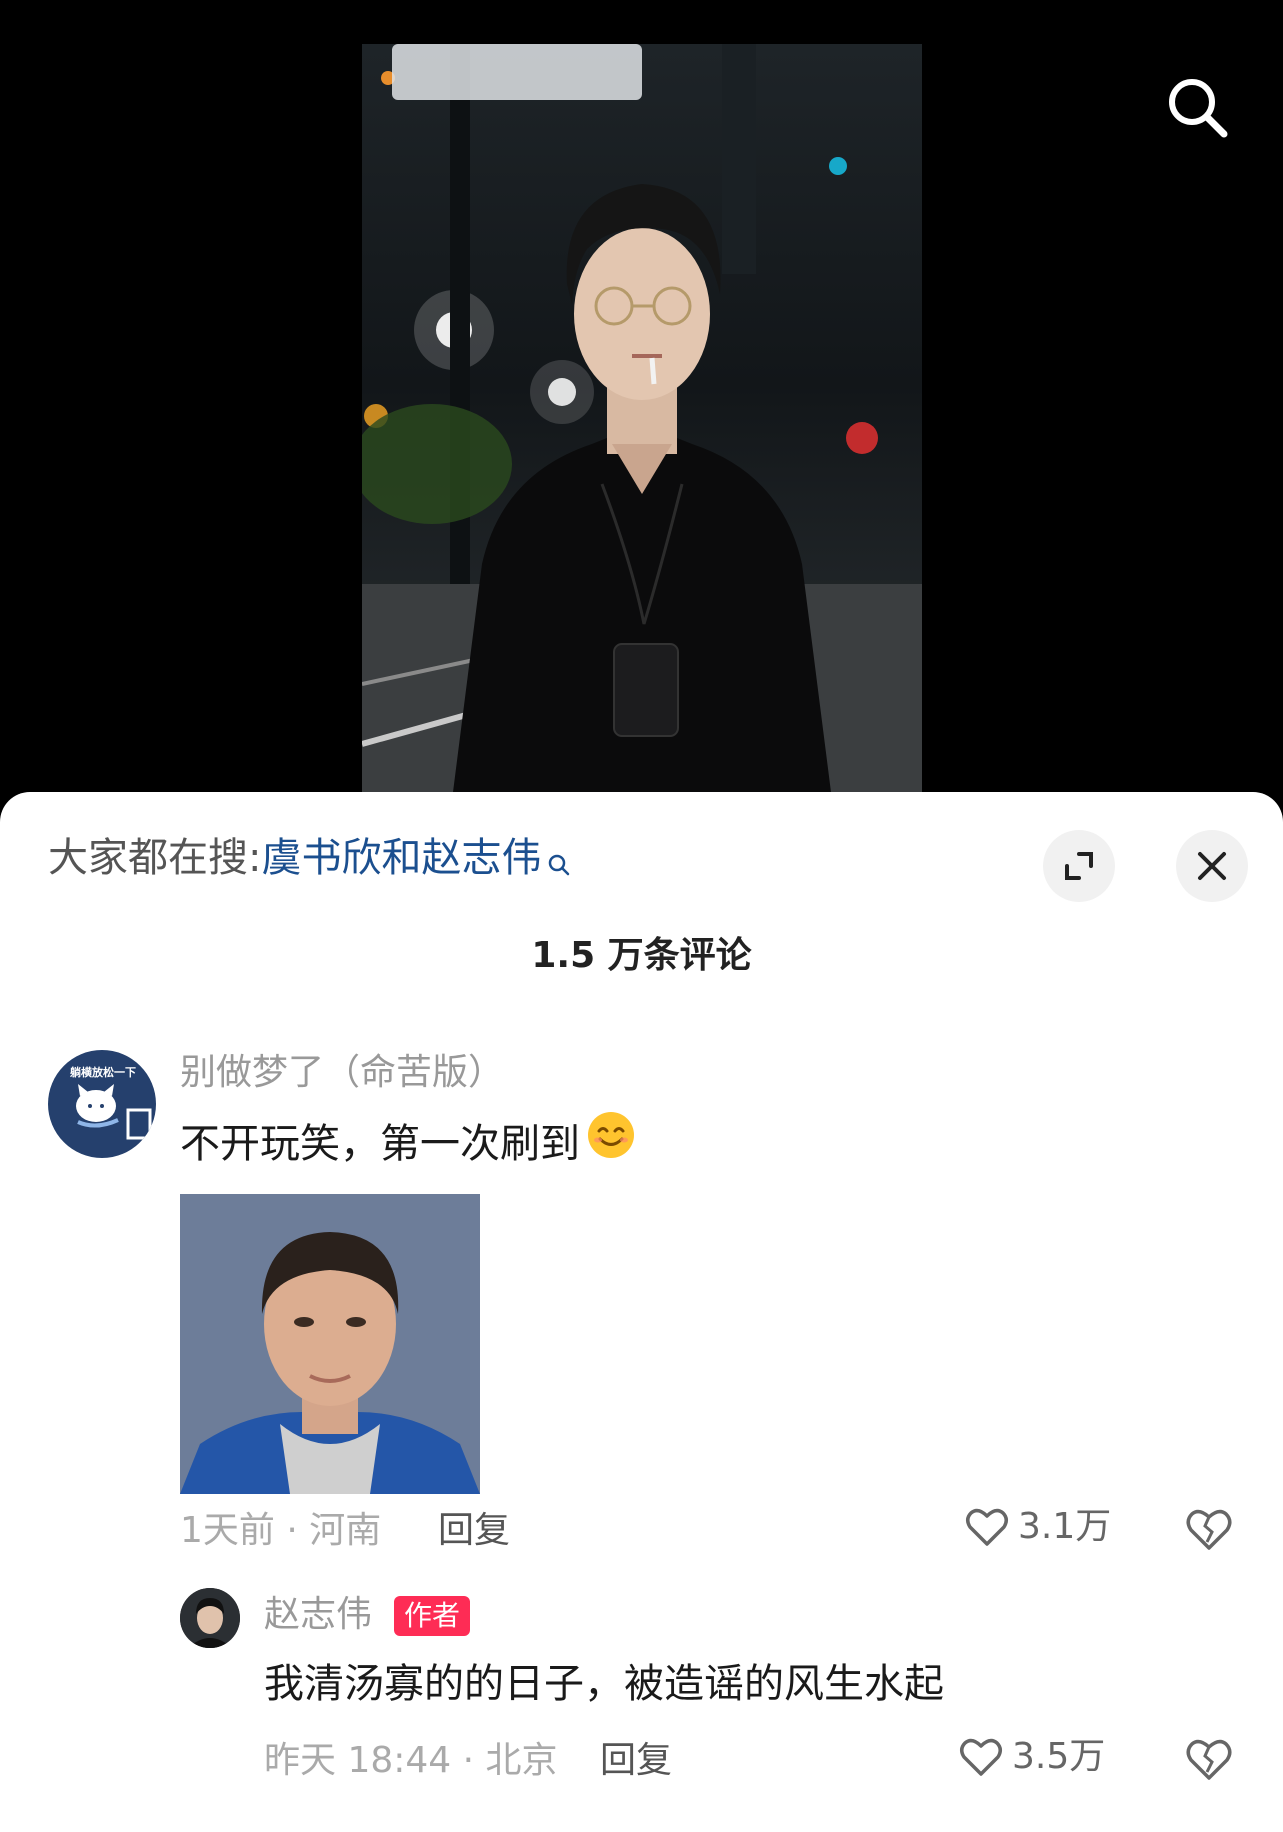 This screenshot has height=1832, width=1283. I want to click on reply-button: 回复, so click(474, 1531).